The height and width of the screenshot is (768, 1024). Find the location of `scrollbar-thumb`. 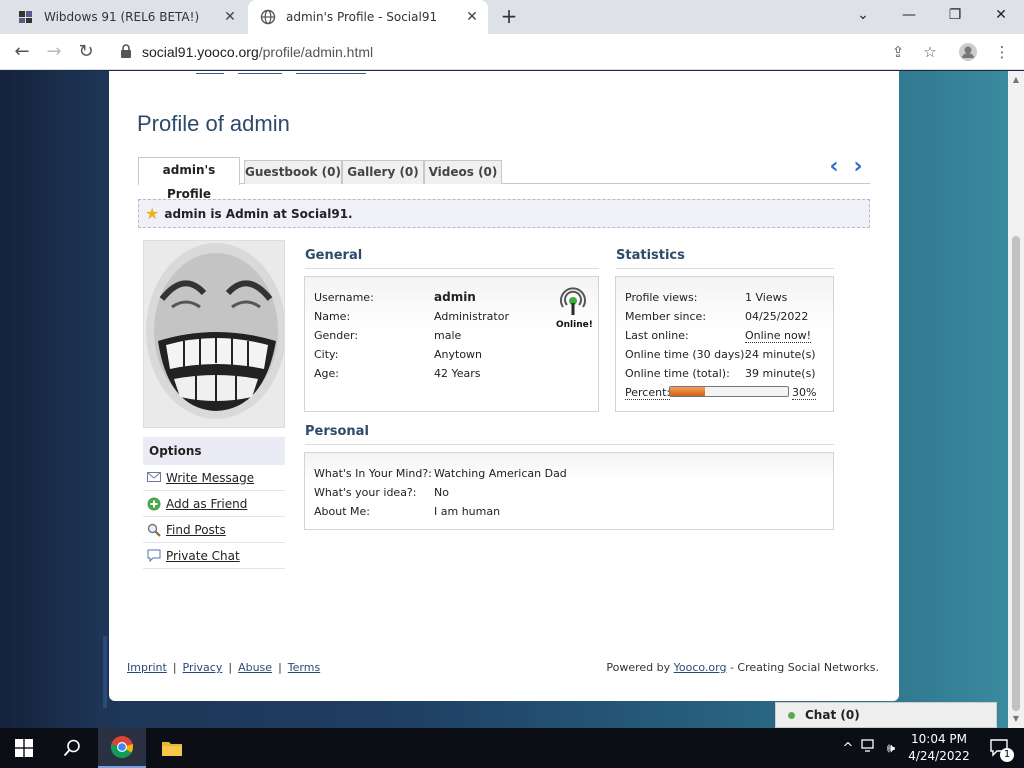

scrollbar-thumb is located at coordinates (1016, 473).